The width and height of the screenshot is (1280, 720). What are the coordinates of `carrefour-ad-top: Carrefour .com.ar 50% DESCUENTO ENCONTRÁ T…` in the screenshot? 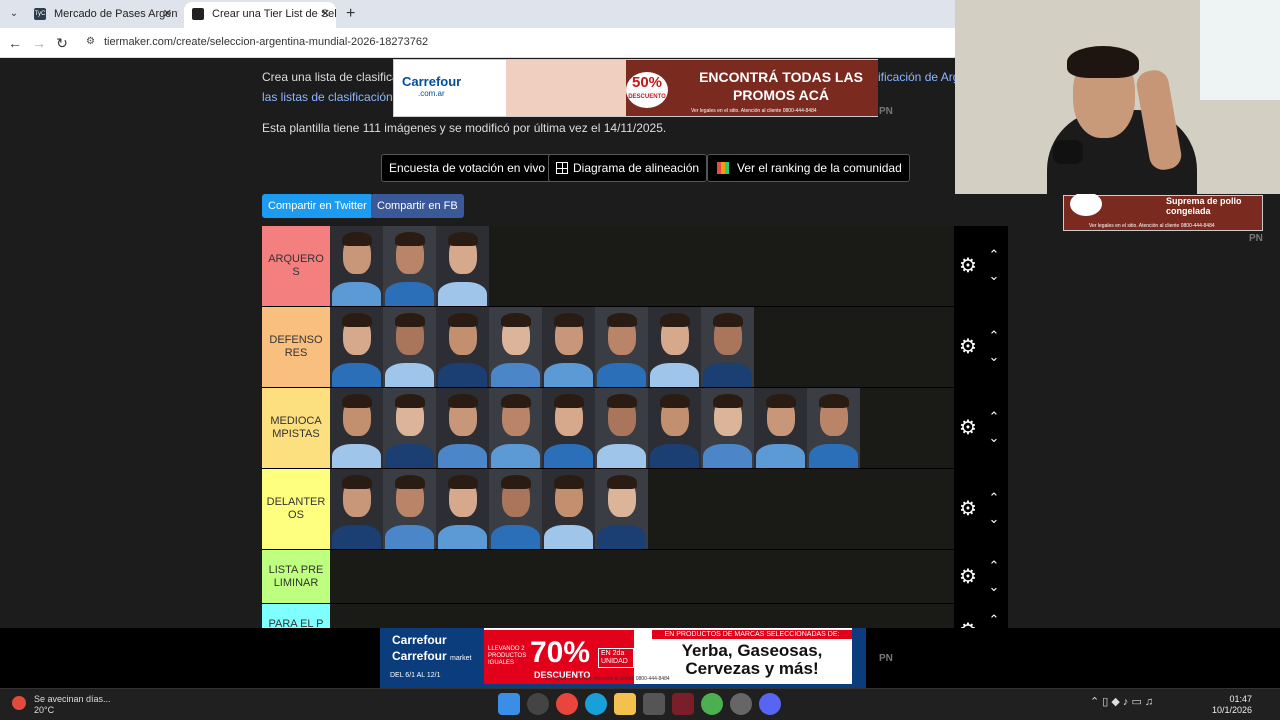 It's located at (635, 88).